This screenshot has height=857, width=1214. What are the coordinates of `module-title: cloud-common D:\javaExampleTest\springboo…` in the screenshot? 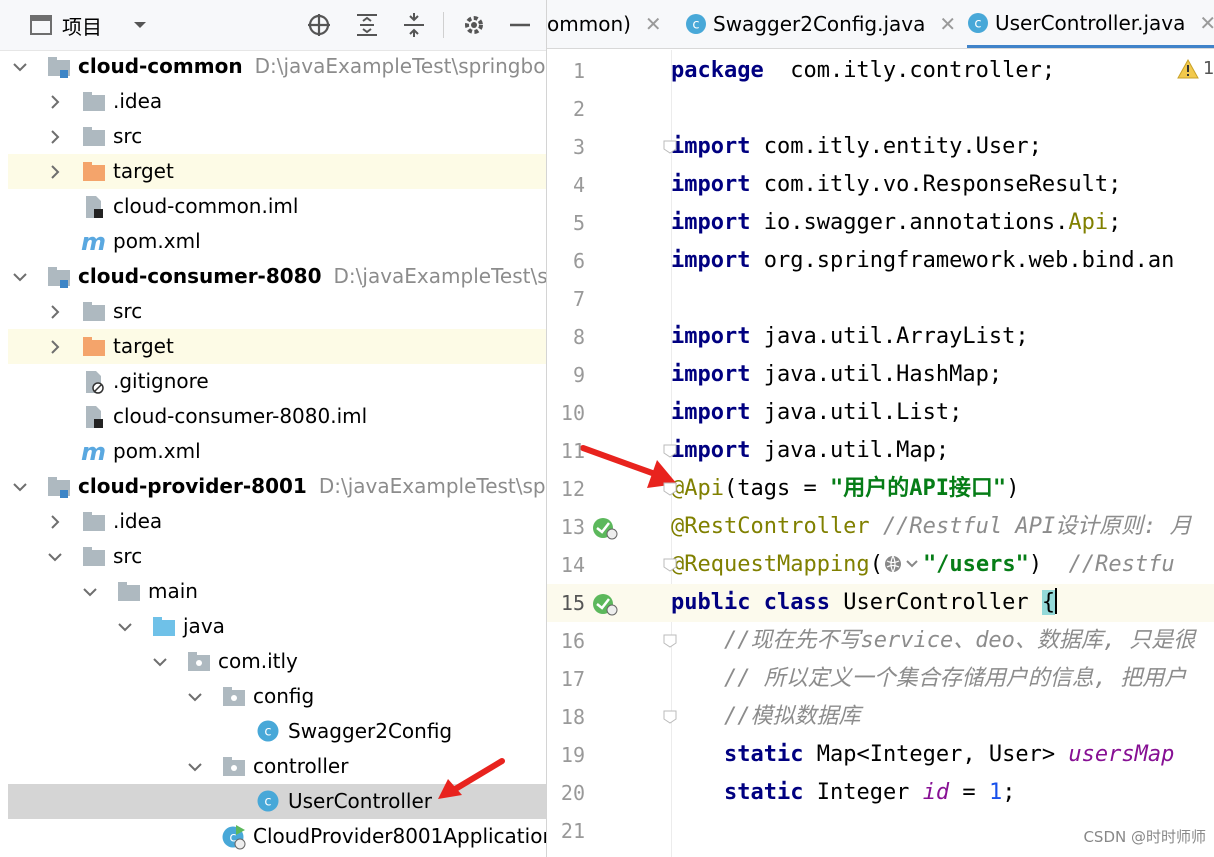 It's located at (312, 66).